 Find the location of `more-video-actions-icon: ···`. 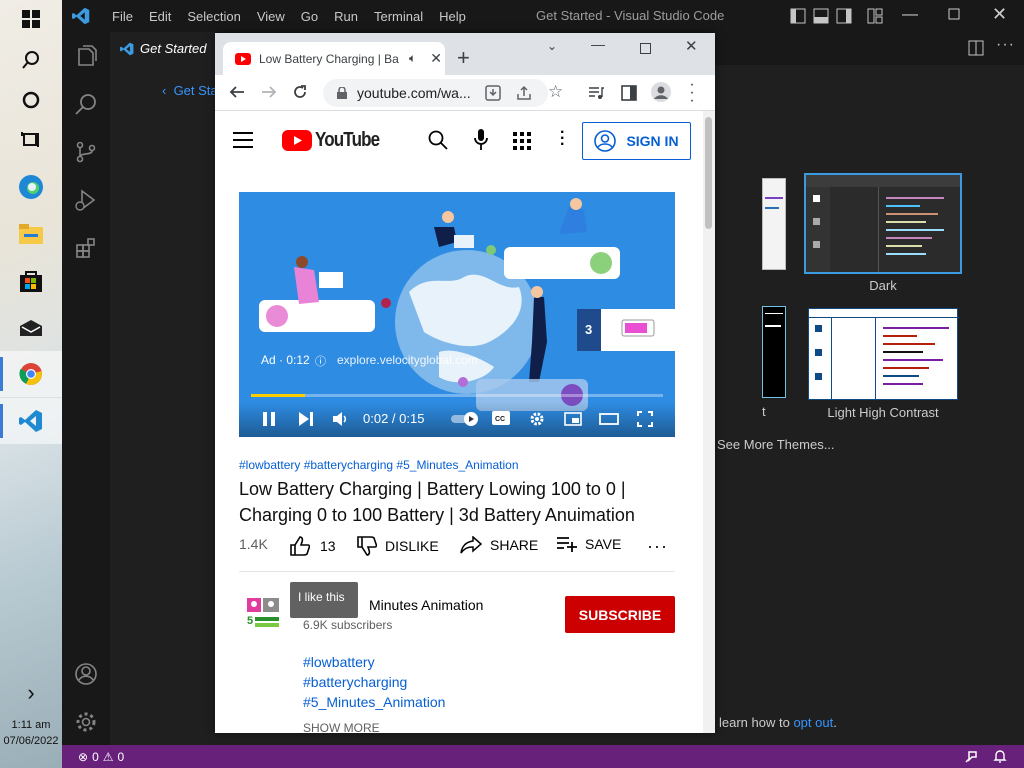

more-video-actions-icon: ··· is located at coordinates (657, 546).